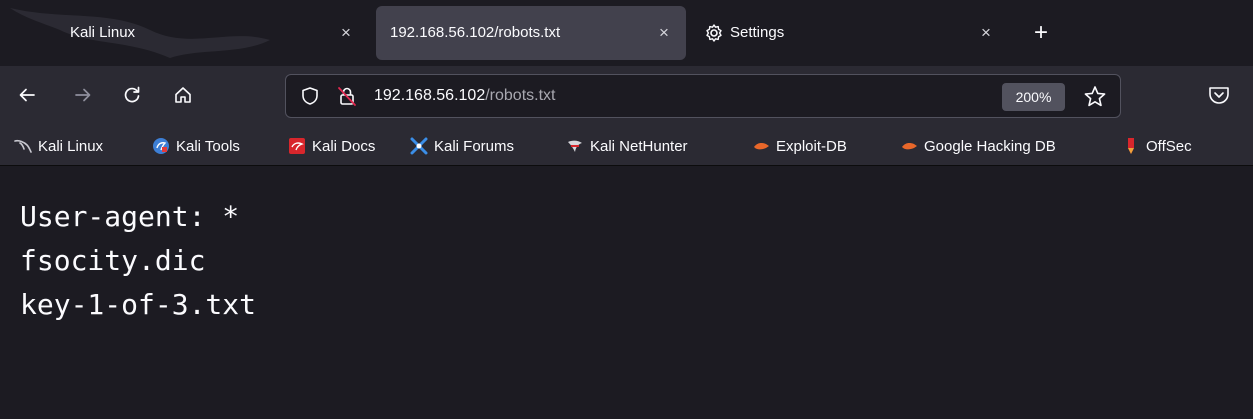 The height and width of the screenshot is (419, 1253). I want to click on tracking-protection-shield-icon, so click(310, 96).